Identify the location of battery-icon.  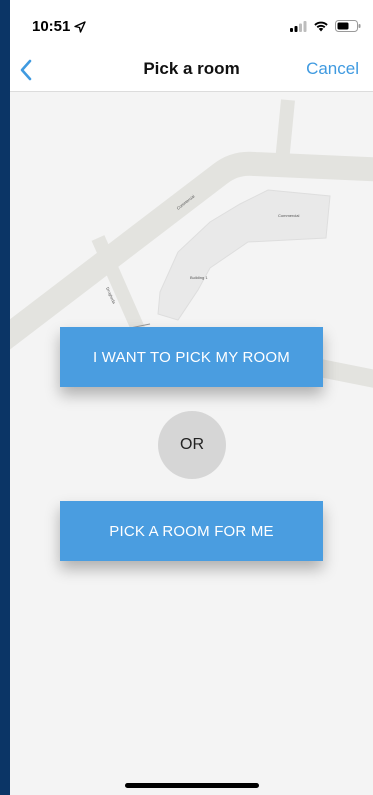
(348, 26).